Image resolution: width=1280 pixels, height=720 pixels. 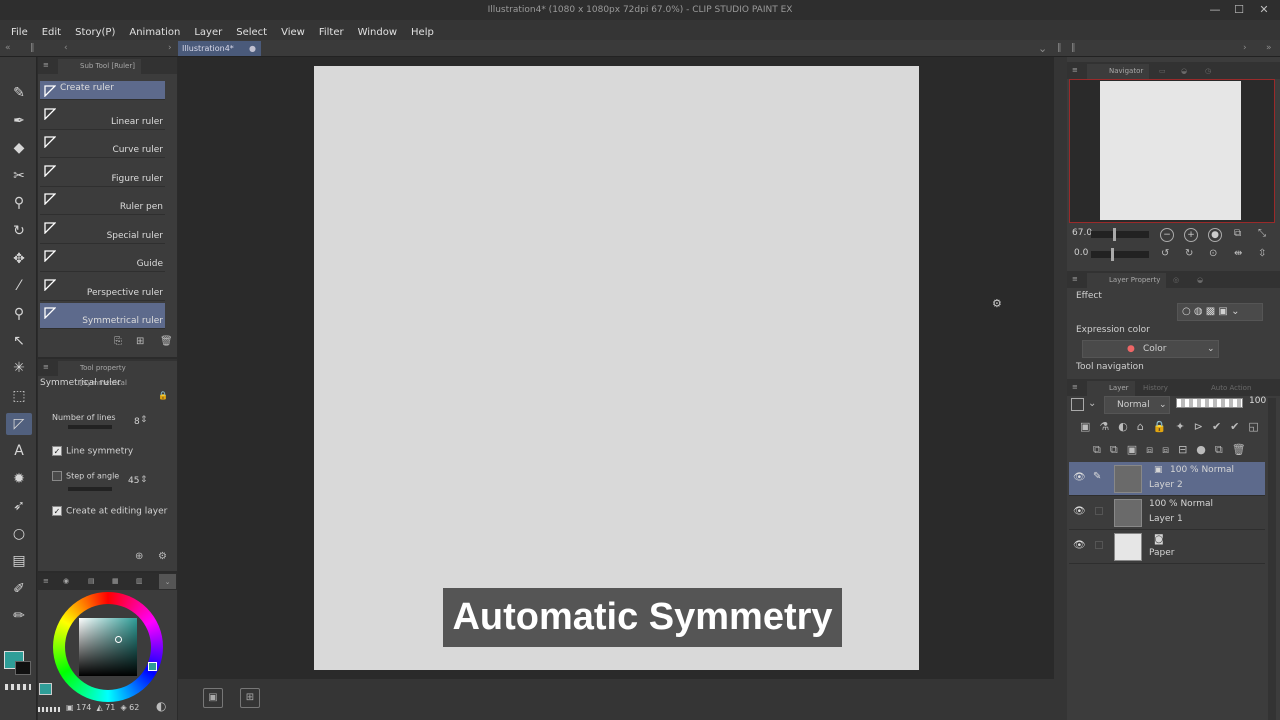 What do you see at coordinates (1257, 401) in the screenshot?
I see `opacity-value: 100` at bounding box center [1257, 401].